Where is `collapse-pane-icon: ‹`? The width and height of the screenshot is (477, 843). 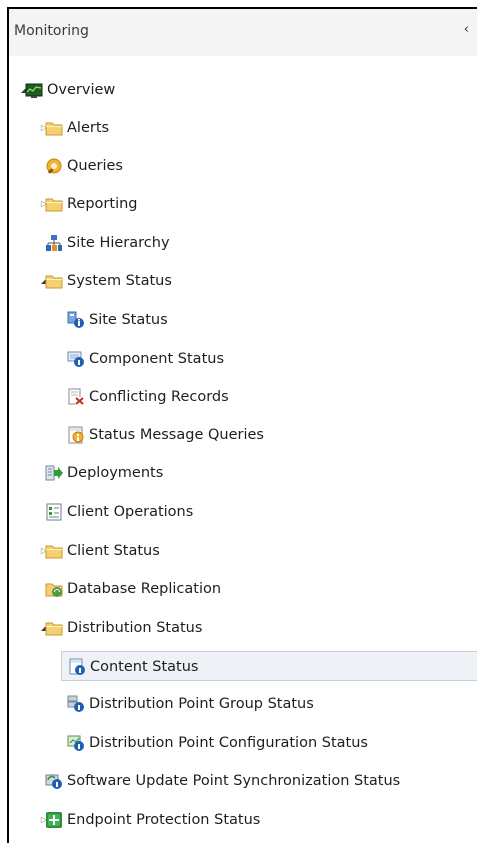
collapse-pane-icon: ‹ is located at coordinates (466, 29).